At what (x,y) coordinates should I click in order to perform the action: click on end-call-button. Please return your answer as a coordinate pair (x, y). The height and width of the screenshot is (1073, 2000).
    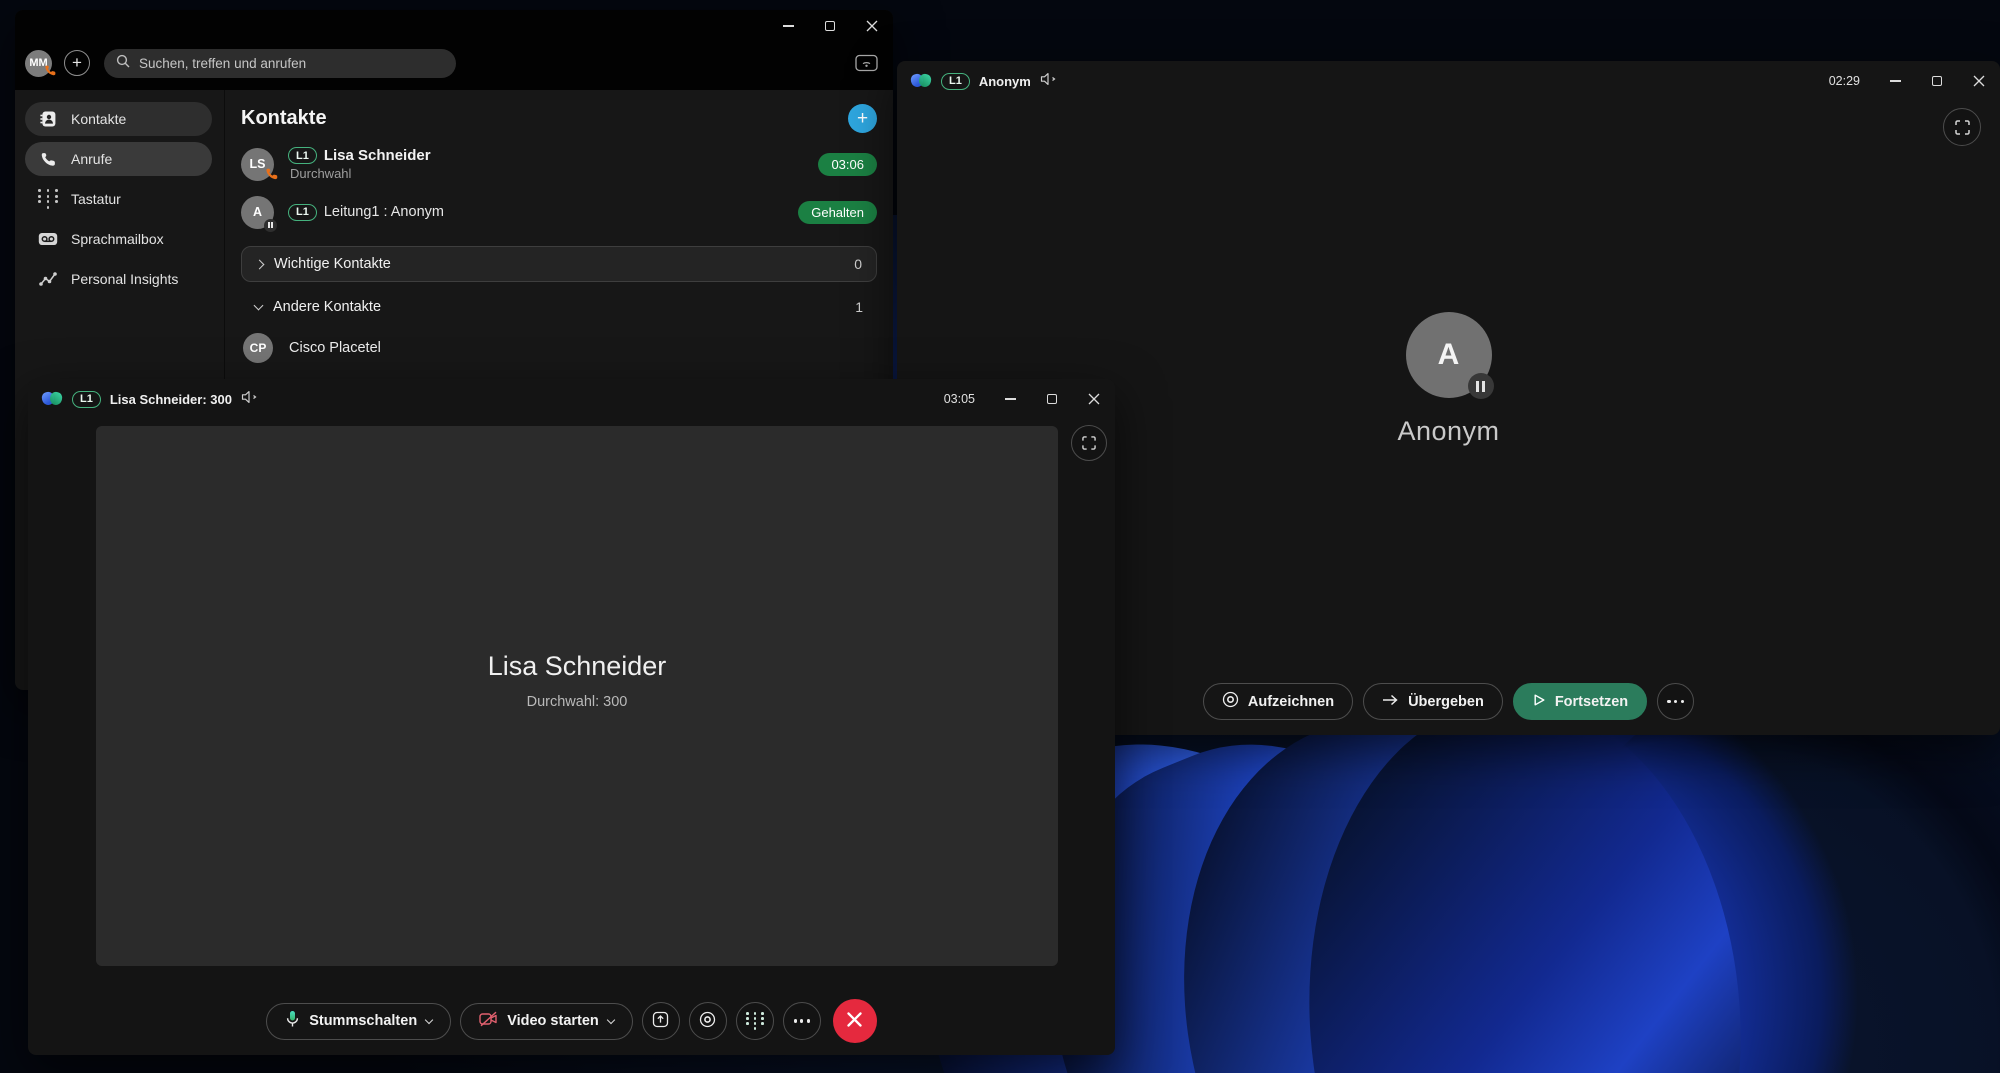
    Looking at the image, I should click on (854, 1021).